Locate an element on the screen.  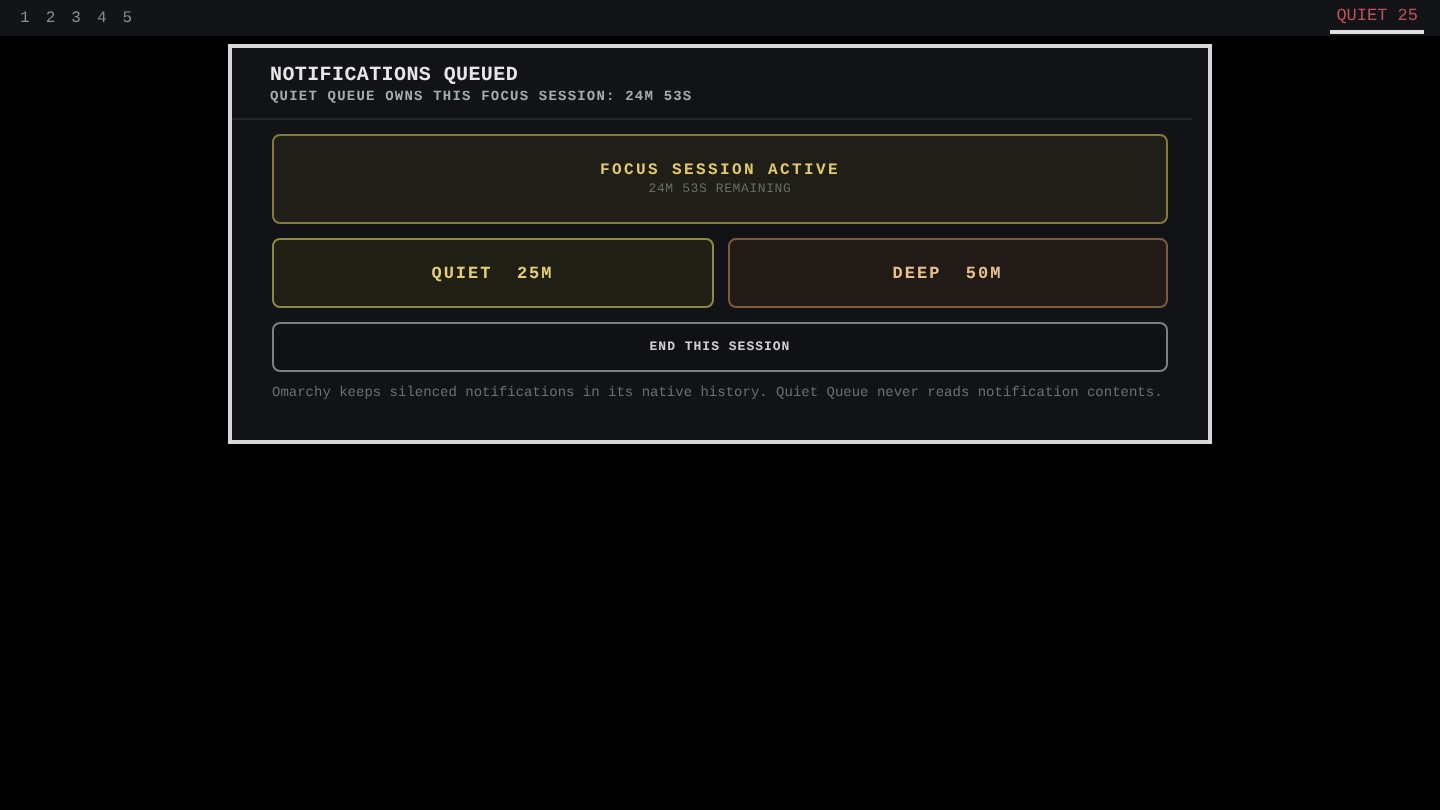
workspace-number: 2 is located at coordinates (50, 18).